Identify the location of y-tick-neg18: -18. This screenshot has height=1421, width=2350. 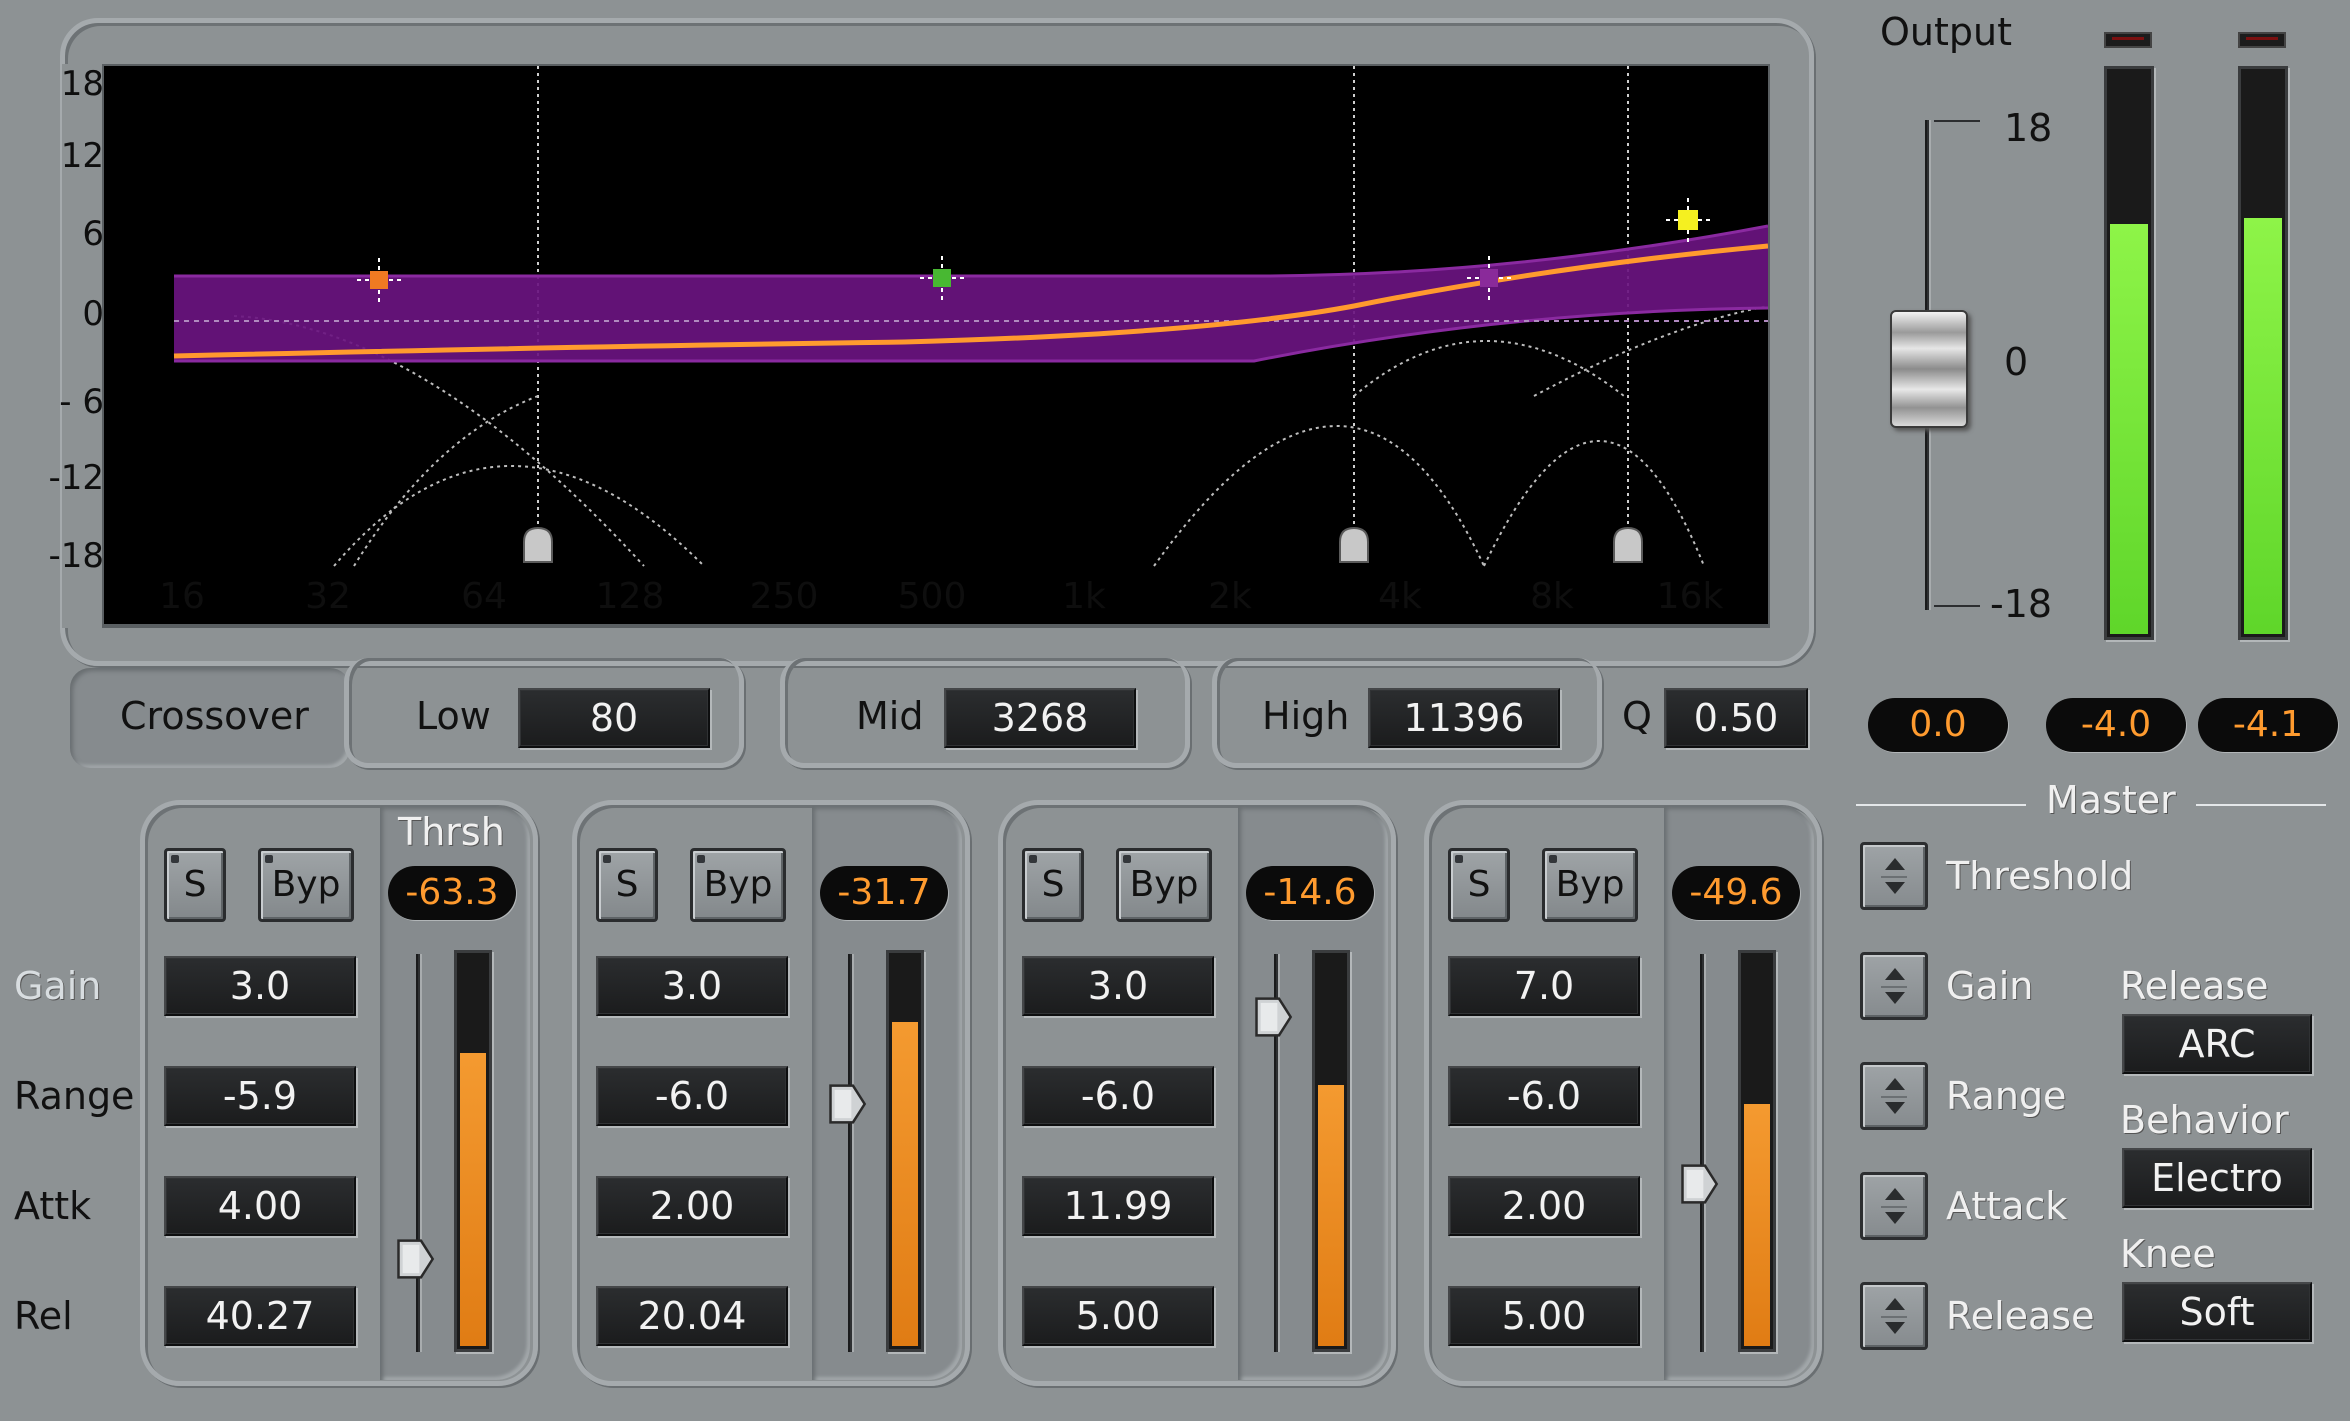
(76, 556).